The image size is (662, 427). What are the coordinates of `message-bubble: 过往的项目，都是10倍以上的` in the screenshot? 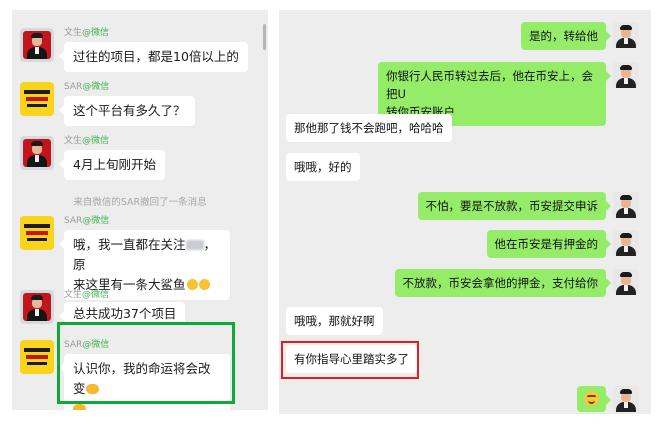 It's located at (153, 57).